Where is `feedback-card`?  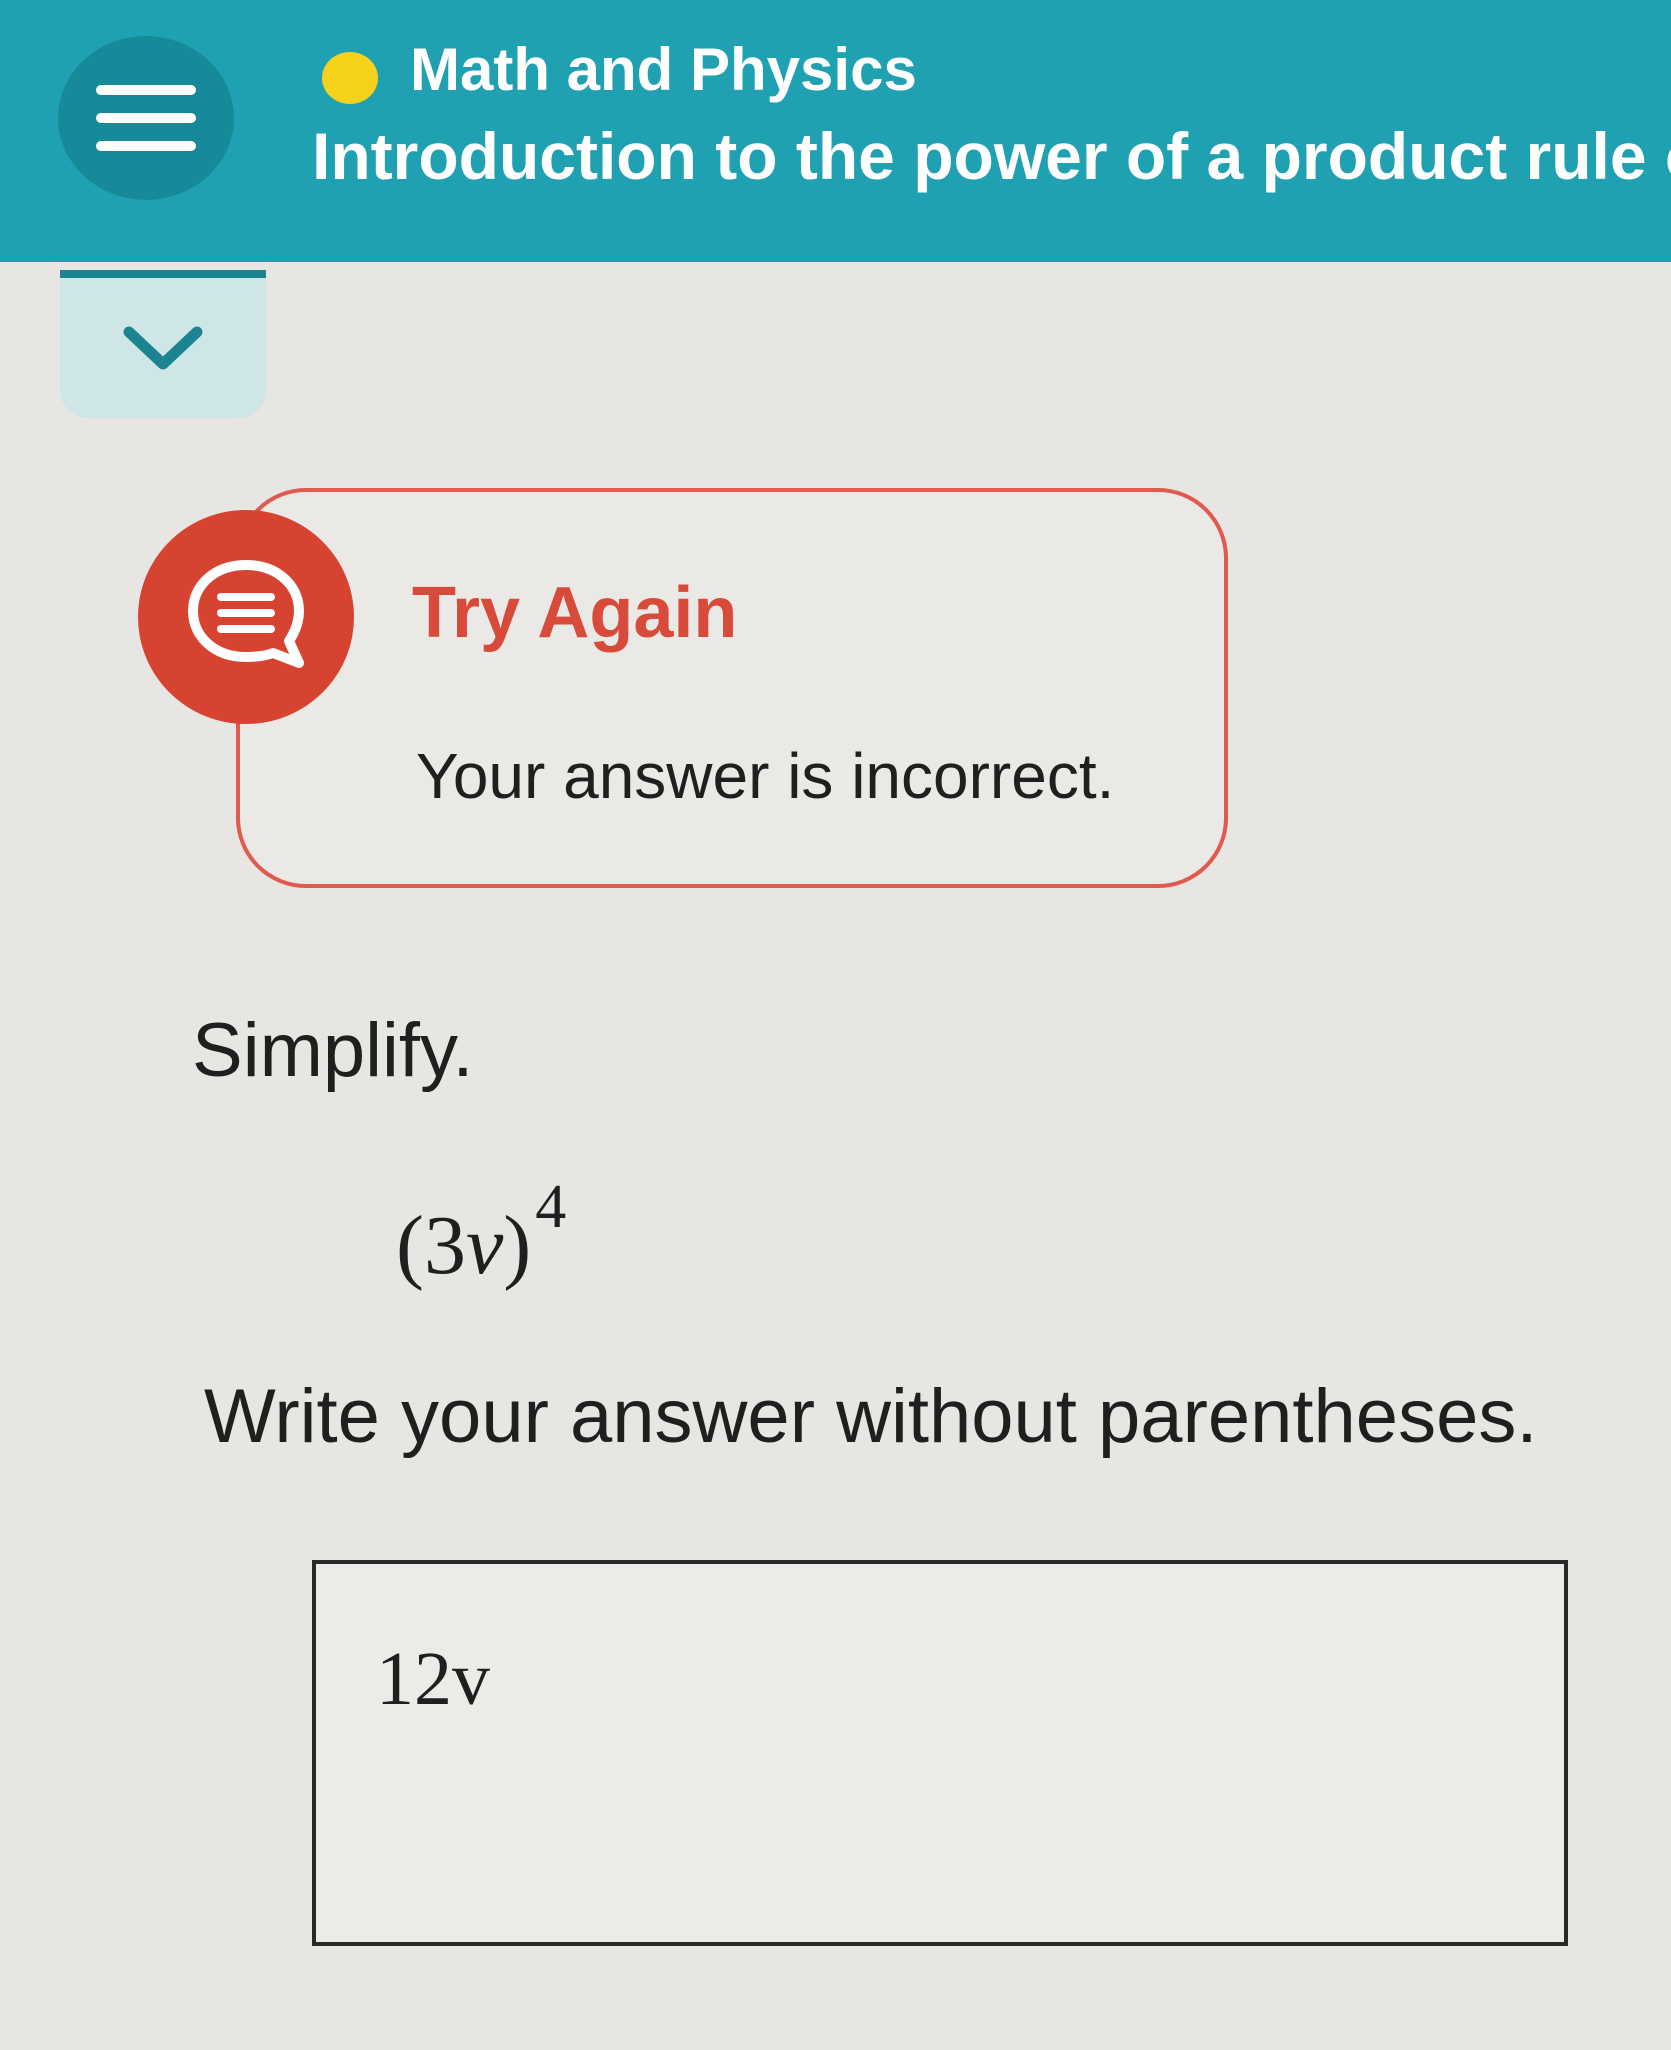
feedback-card is located at coordinates (732, 688).